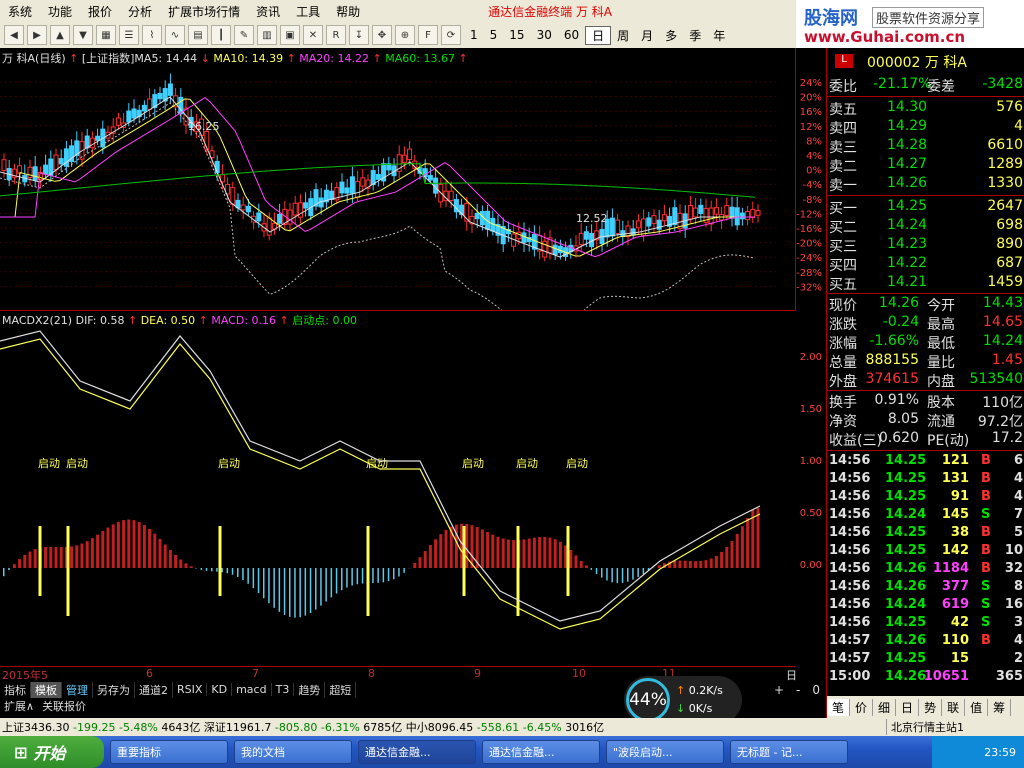 The image size is (1024, 768). I want to click on tick-time: 14:56, so click(850, 460).